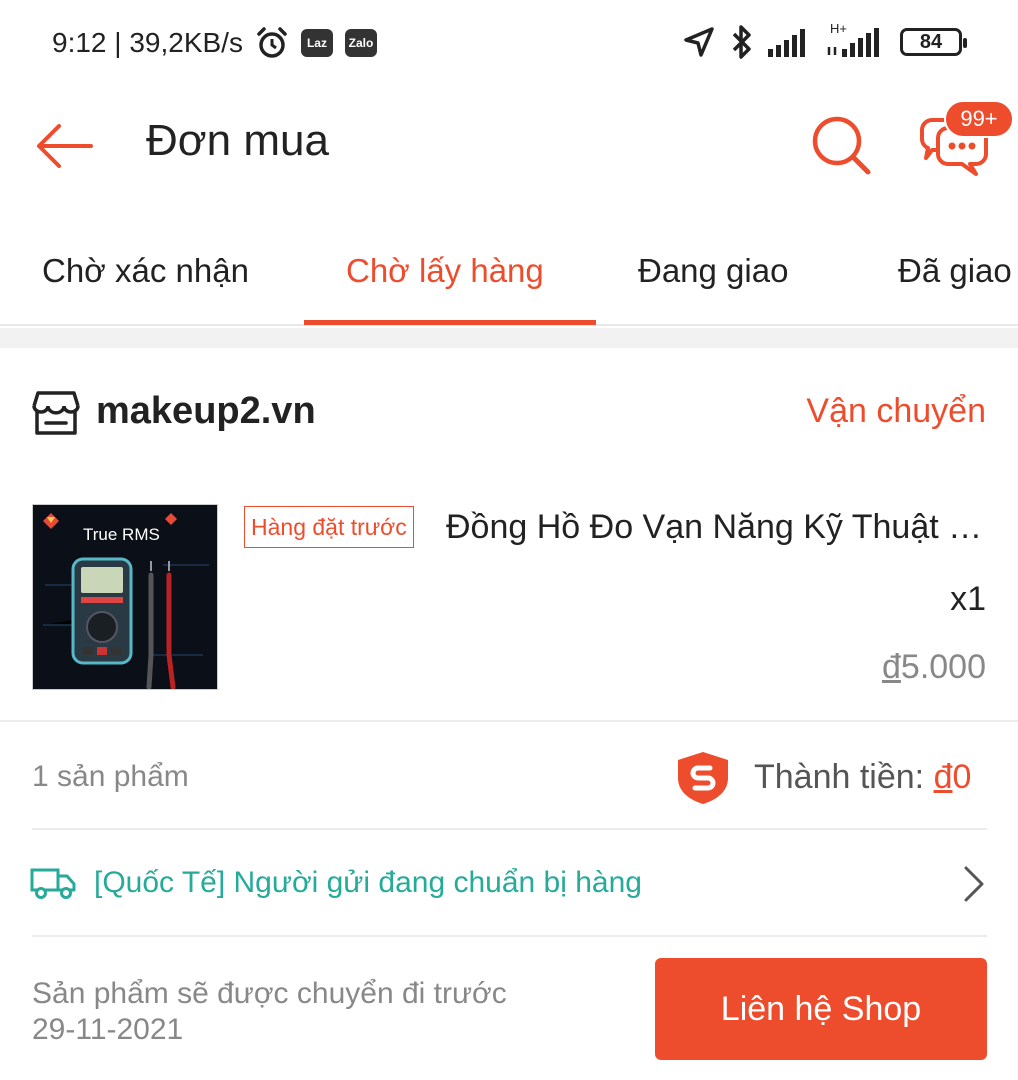 The width and height of the screenshot is (1018, 1080). What do you see at coordinates (896, 411) in the screenshot?
I see `order-status: Vận chuyển` at bounding box center [896, 411].